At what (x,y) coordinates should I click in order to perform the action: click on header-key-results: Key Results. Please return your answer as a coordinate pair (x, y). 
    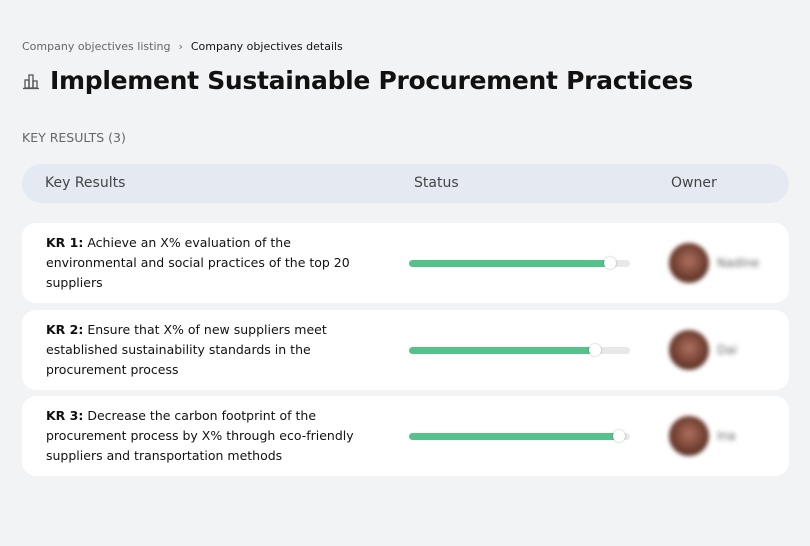
    Looking at the image, I should click on (85, 183).